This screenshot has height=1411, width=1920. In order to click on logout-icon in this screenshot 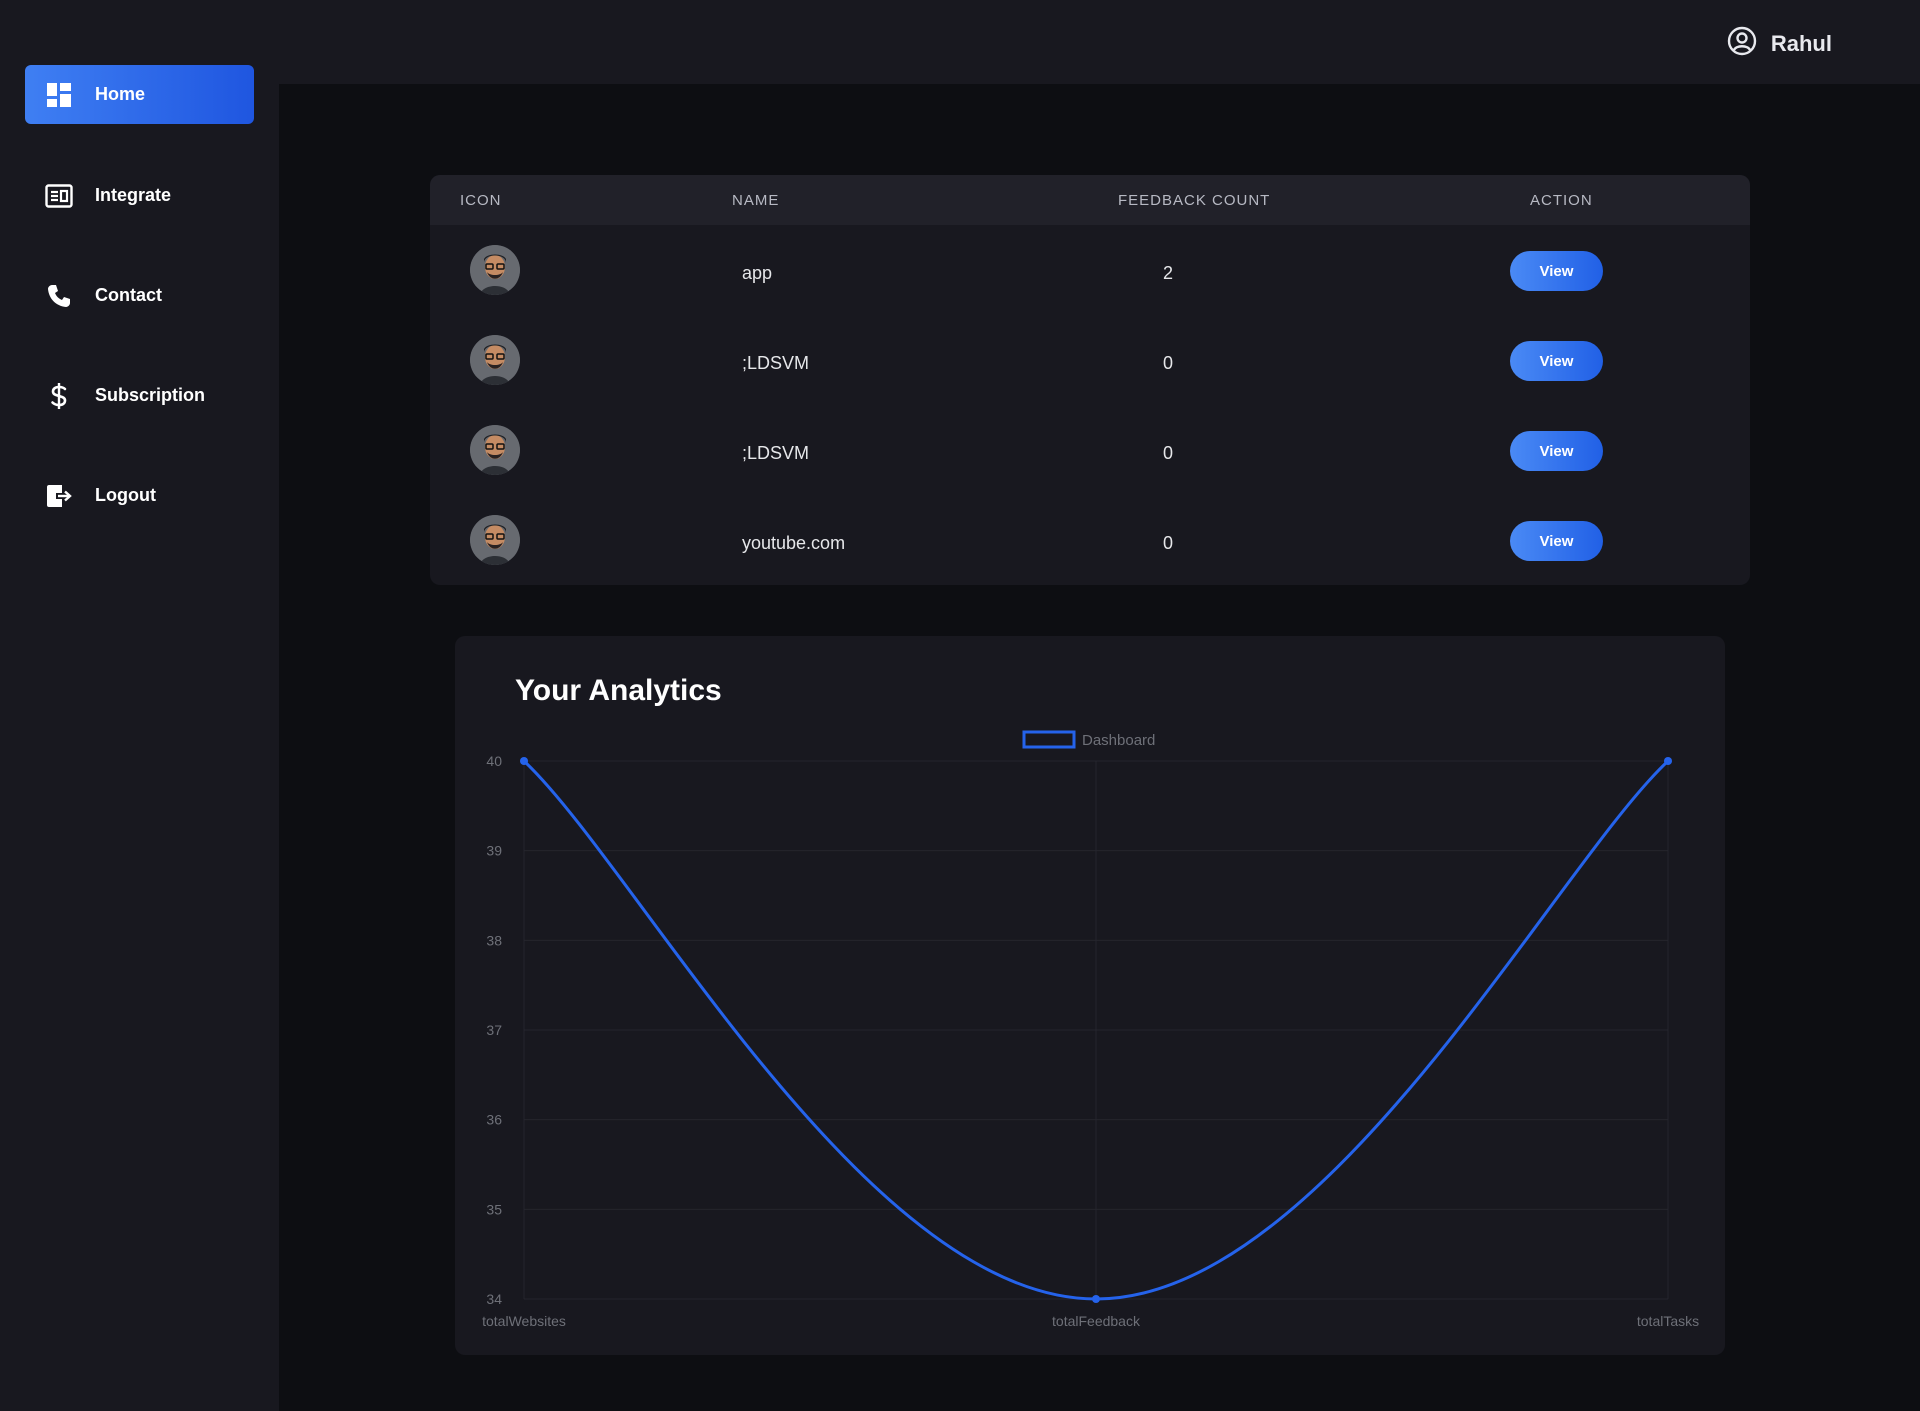, I will do `click(59, 496)`.